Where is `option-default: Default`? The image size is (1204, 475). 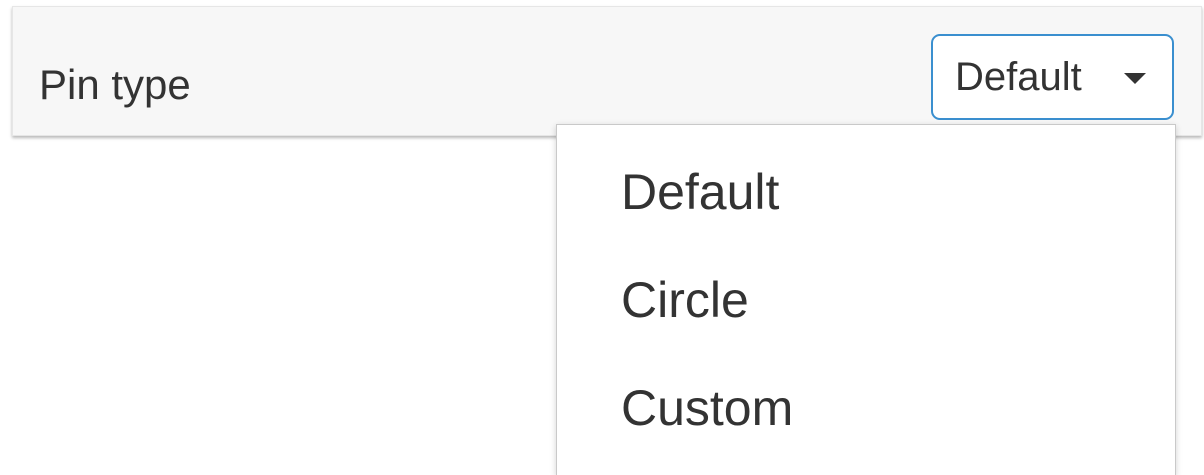
option-default: Default is located at coordinates (866, 179).